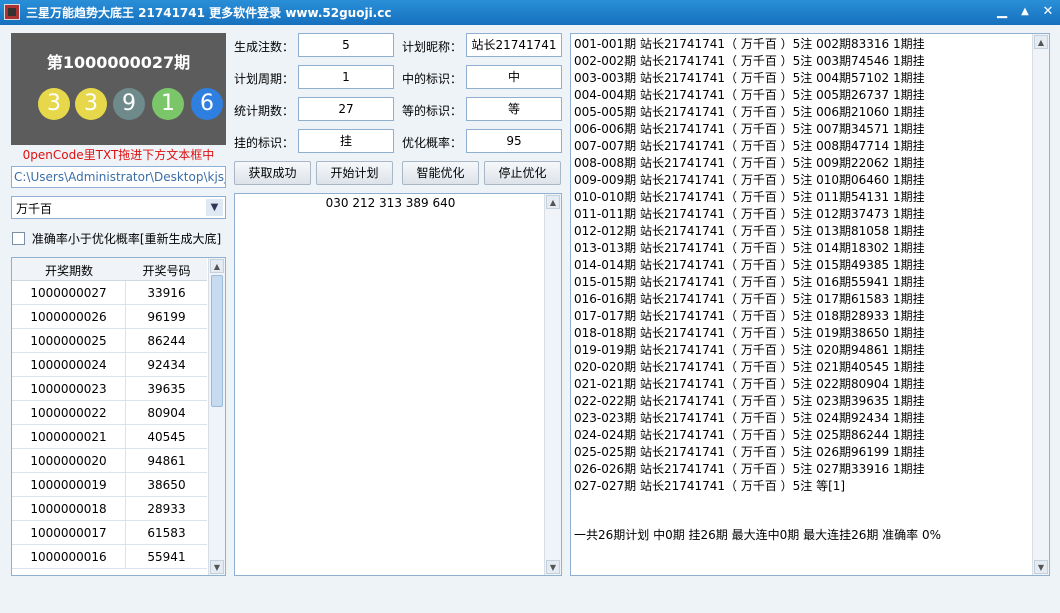 The width and height of the screenshot is (1060, 613). Describe the element at coordinates (69, 293) in the screenshot. I see `row-period: 1000000027` at that location.